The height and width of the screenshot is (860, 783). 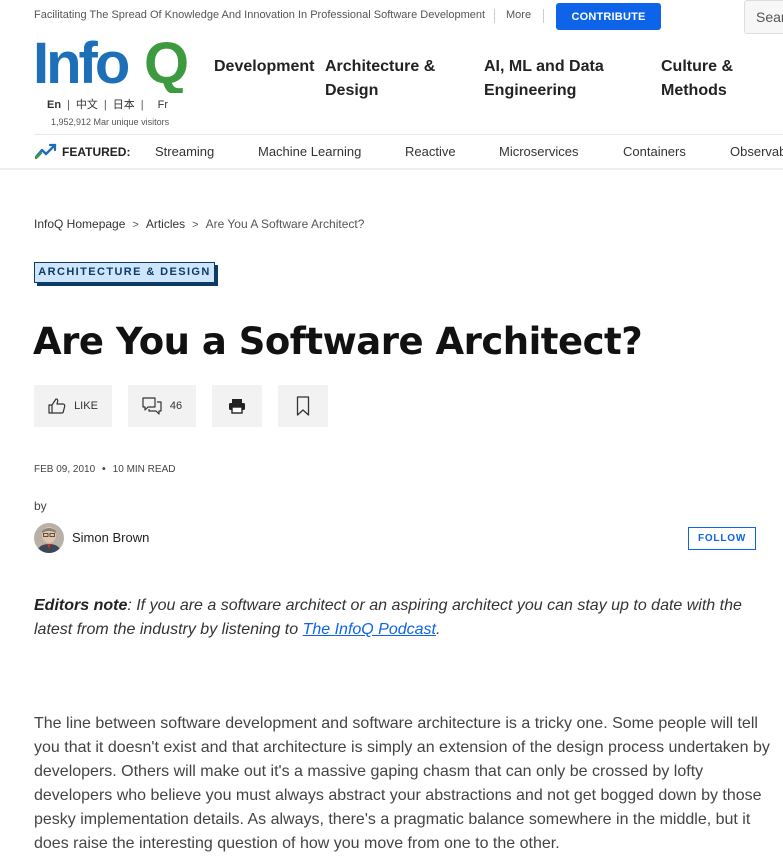 I want to click on breadcrumb-current: Are You A Software Architect?, so click(x=285, y=224).